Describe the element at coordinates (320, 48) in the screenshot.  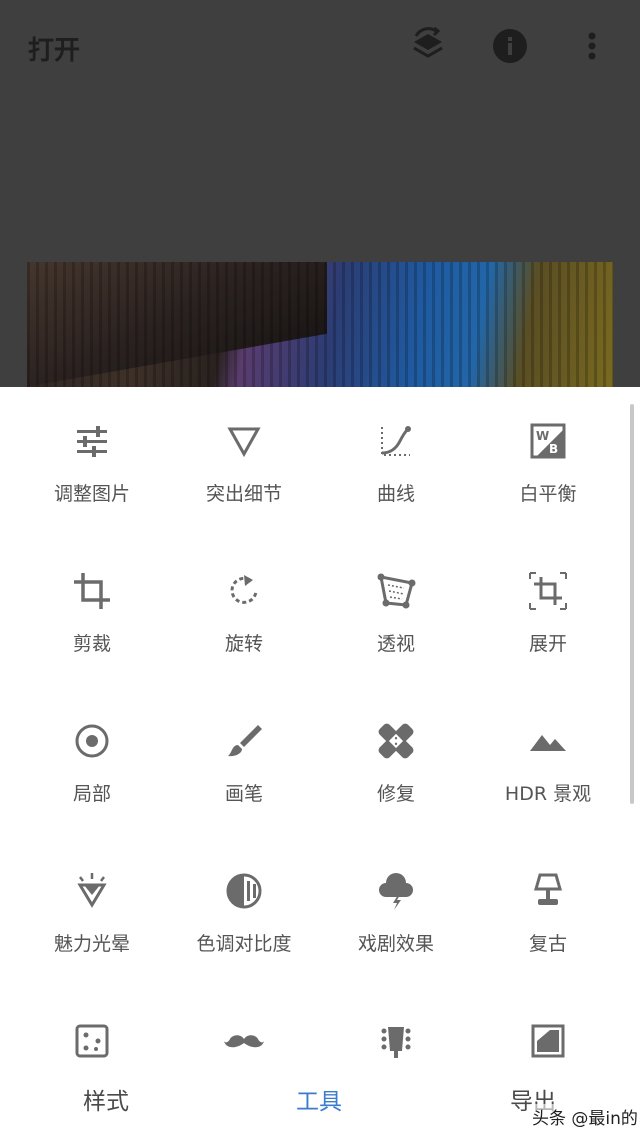
I see `top-bar: 打开` at that location.